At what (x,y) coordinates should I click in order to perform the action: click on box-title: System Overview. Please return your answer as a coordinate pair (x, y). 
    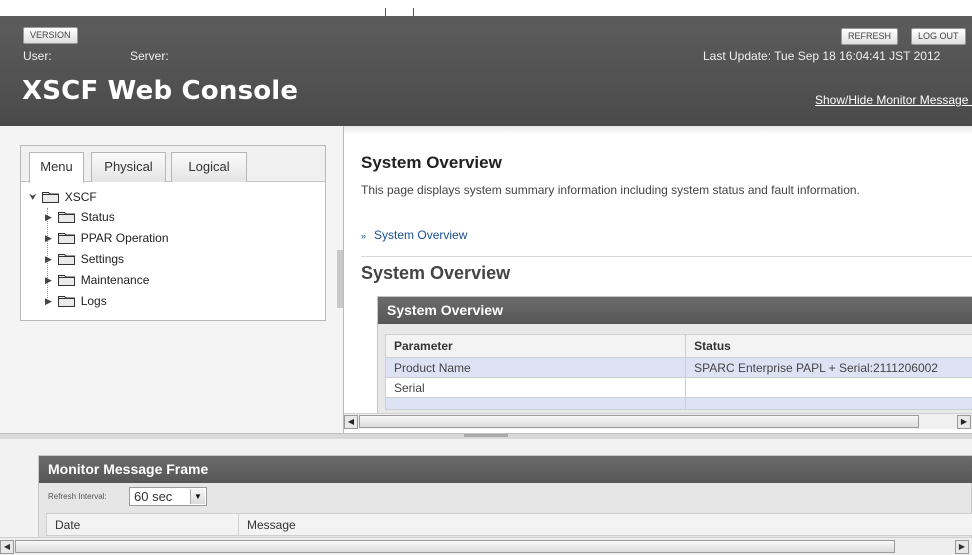
    Looking at the image, I should click on (675, 310).